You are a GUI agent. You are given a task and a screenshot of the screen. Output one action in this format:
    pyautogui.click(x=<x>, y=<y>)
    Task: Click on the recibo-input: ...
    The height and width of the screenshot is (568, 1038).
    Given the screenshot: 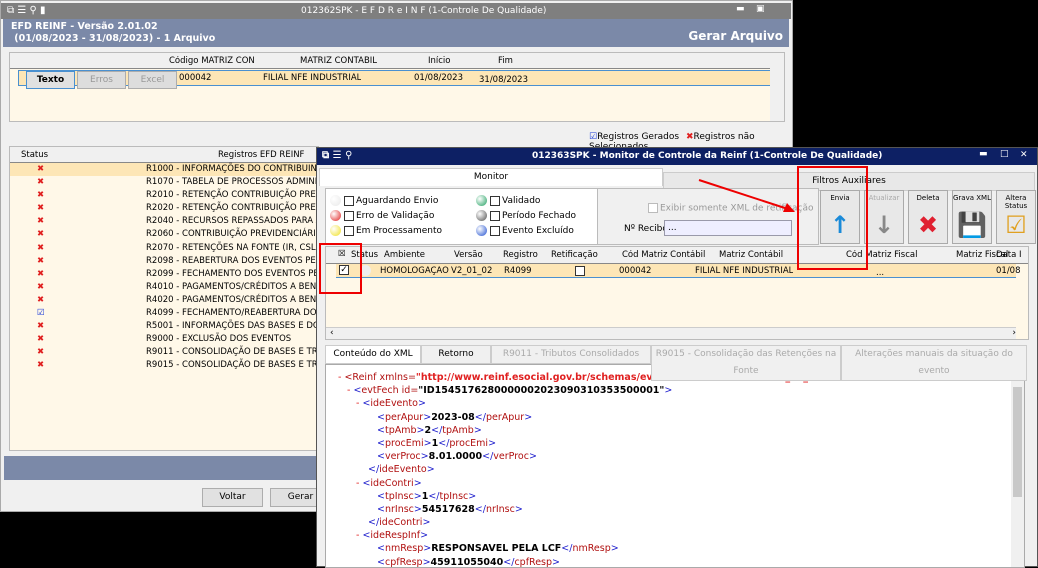 What is the action you would take?
    pyautogui.click(x=728, y=228)
    